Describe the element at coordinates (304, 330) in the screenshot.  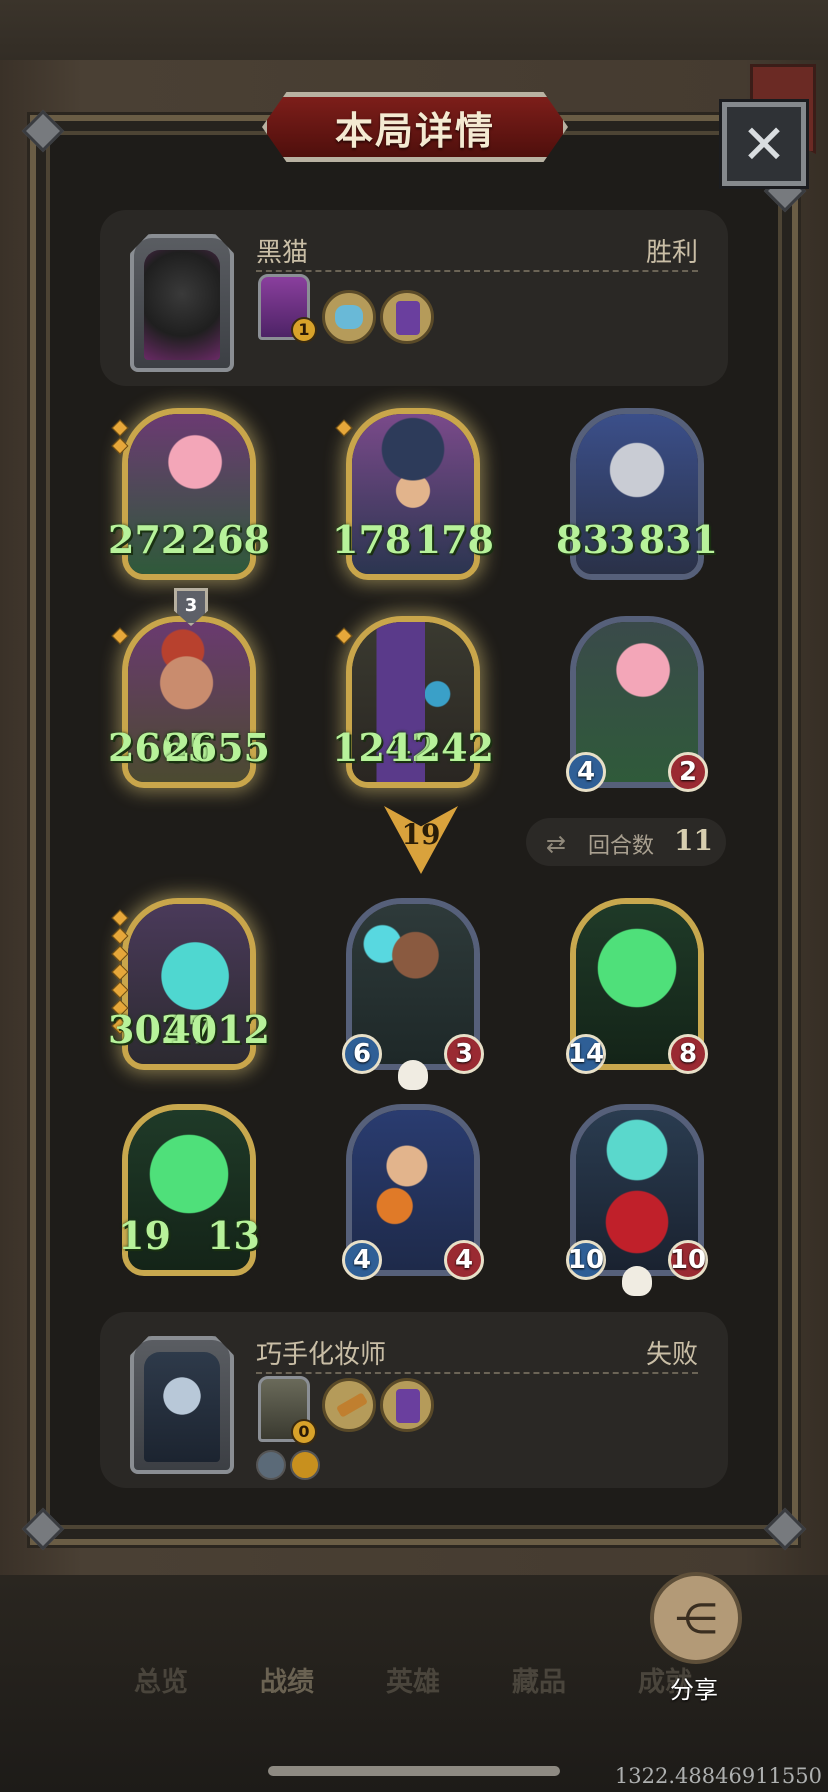
I see `hero-level-badge: 1` at that location.